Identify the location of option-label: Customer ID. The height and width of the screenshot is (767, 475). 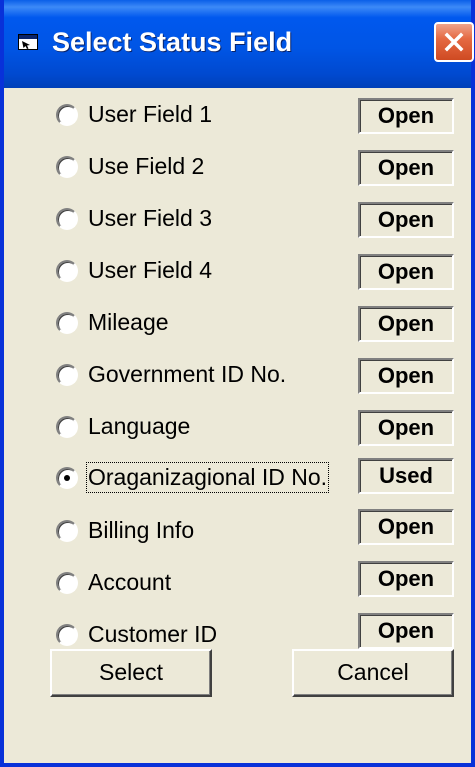
(153, 634).